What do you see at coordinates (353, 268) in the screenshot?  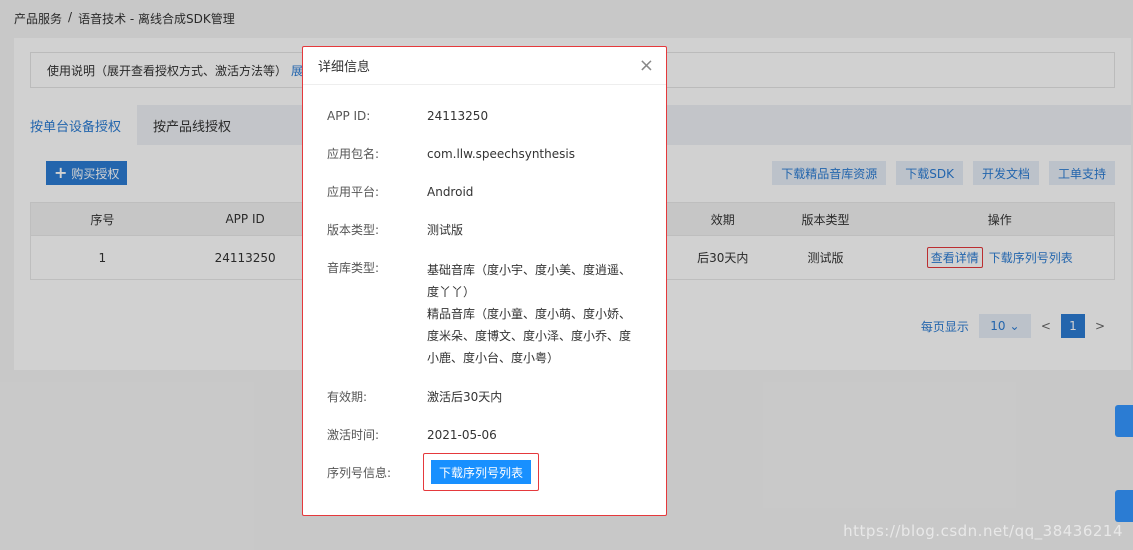 I see `label-library: 音库类型:` at bounding box center [353, 268].